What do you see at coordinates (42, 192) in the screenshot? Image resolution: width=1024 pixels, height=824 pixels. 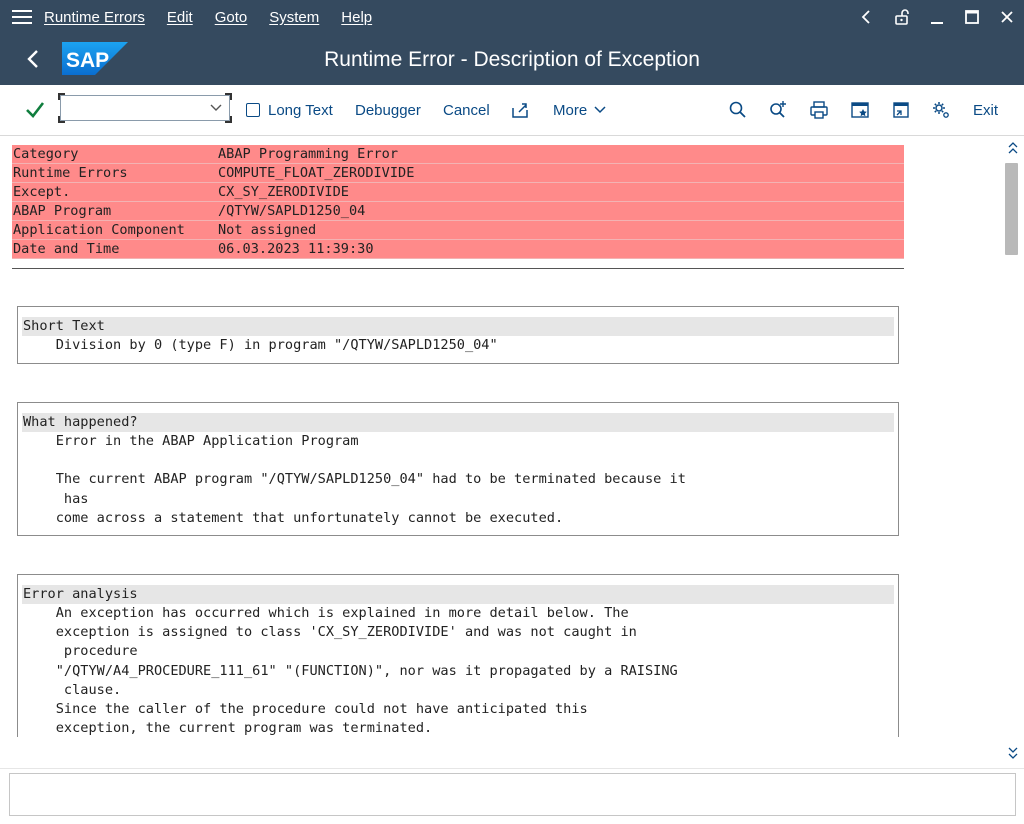 I see `header-key: Except.` at bounding box center [42, 192].